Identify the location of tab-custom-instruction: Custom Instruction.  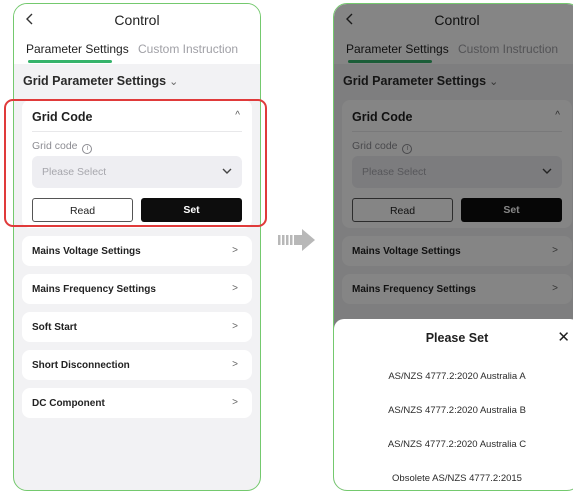
(188, 49).